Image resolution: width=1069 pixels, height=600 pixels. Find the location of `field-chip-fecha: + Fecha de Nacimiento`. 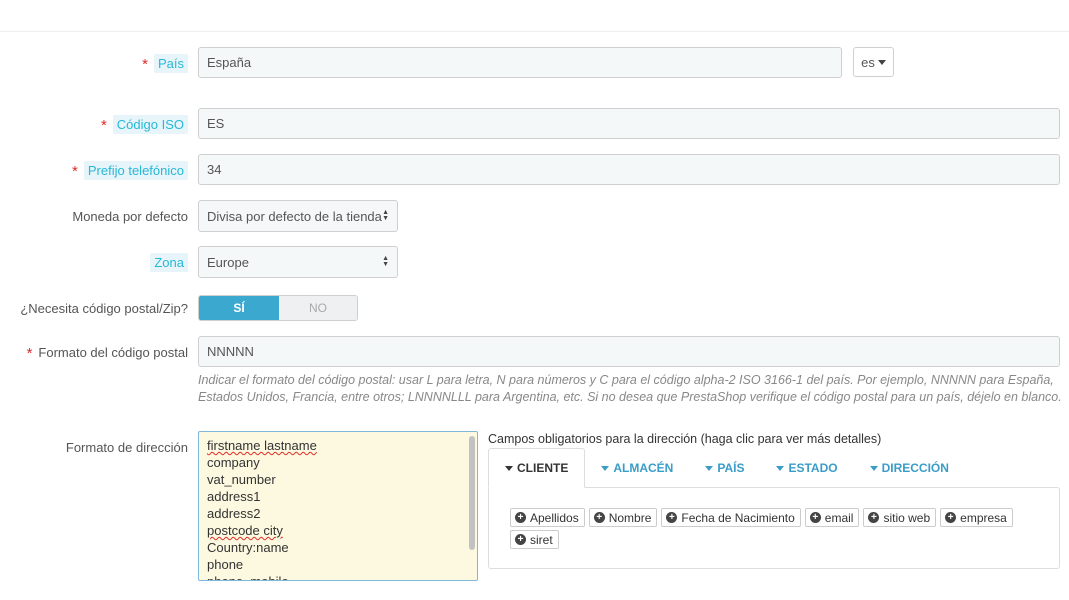

field-chip-fecha: + Fecha de Nacimiento is located at coordinates (731, 517).